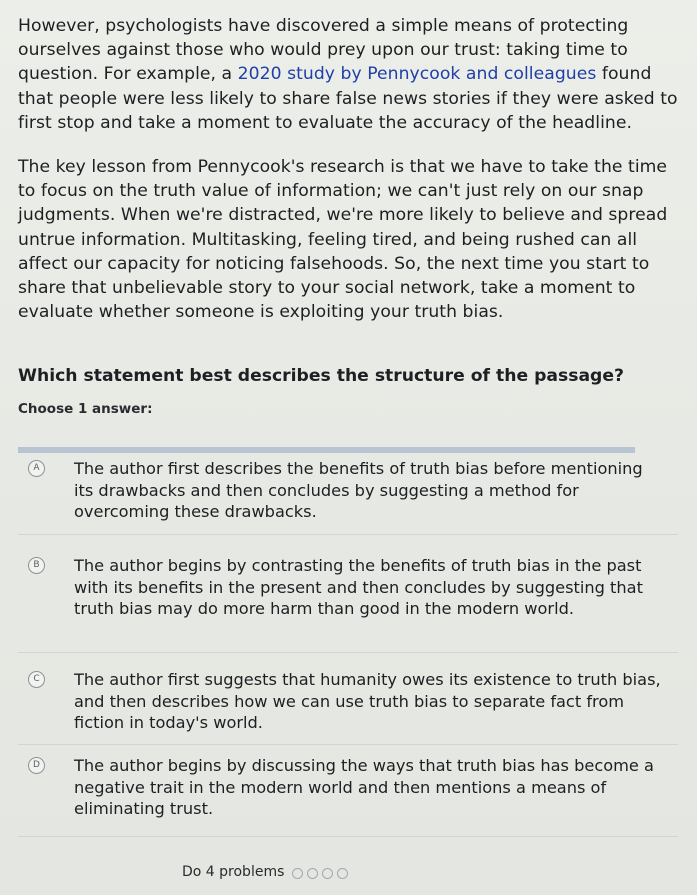 The image size is (697, 895). I want to click on choose-answer-label: Choose 1 answer:, so click(85, 409).